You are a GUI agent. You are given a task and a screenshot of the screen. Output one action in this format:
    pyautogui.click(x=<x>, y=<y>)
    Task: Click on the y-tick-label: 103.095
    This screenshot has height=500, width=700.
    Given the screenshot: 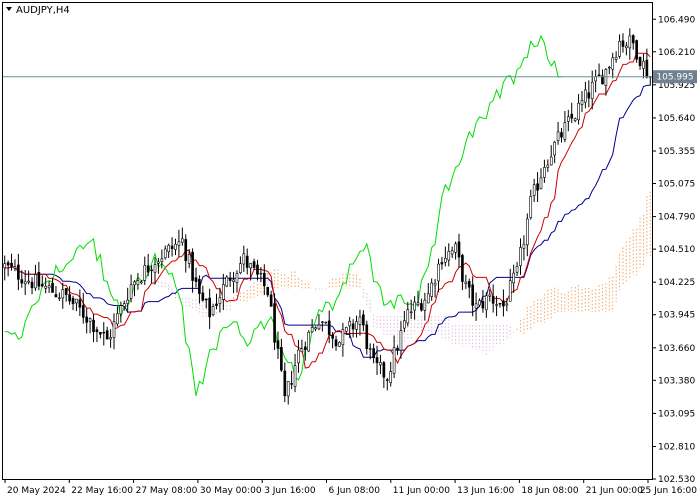 What is the action you would take?
    pyautogui.click(x=676, y=414)
    